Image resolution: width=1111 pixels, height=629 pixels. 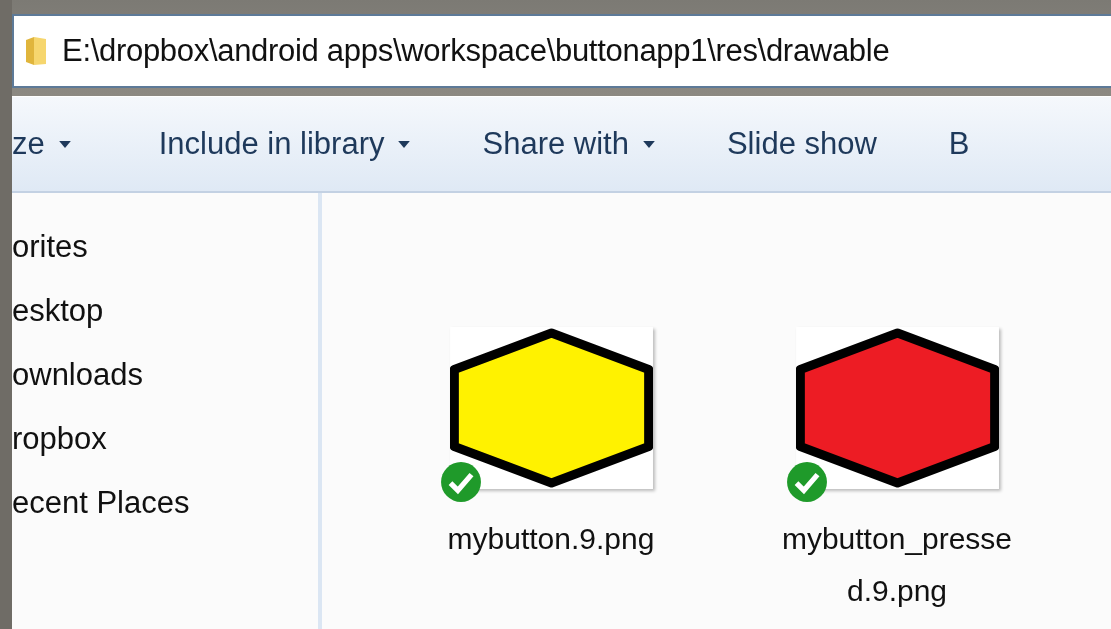 What do you see at coordinates (165, 439) in the screenshot?
I see `navigation-item: ropbox` at bounding box center [165, 439].